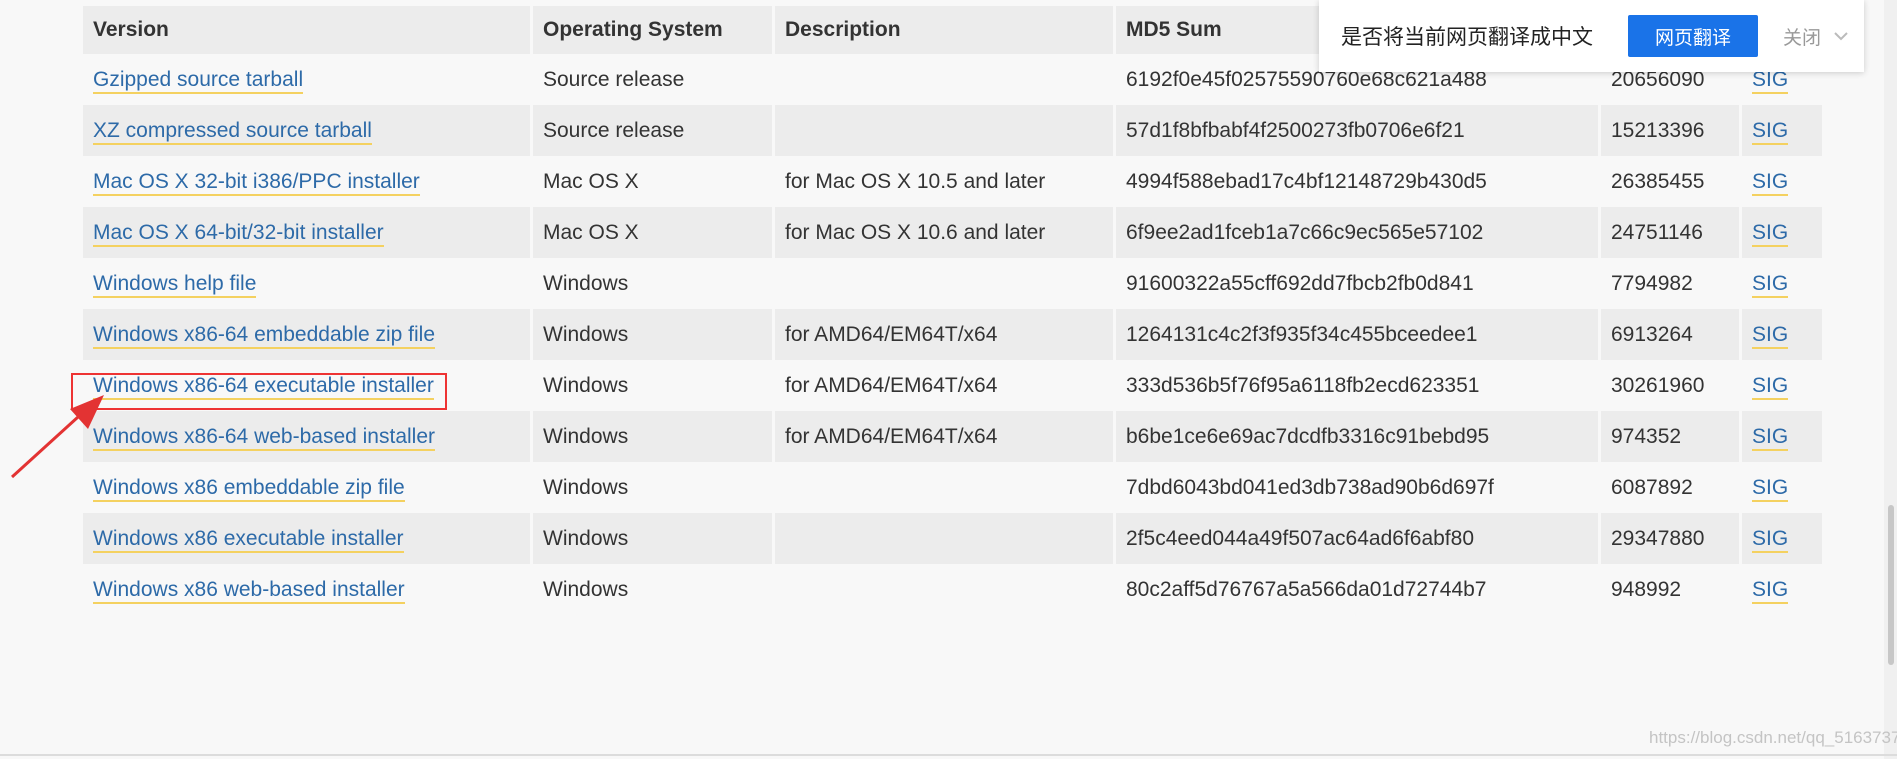  Describe the element at coordinates (57, 437) in the screenshot. I see `arrow-pointer-icon` at that location.